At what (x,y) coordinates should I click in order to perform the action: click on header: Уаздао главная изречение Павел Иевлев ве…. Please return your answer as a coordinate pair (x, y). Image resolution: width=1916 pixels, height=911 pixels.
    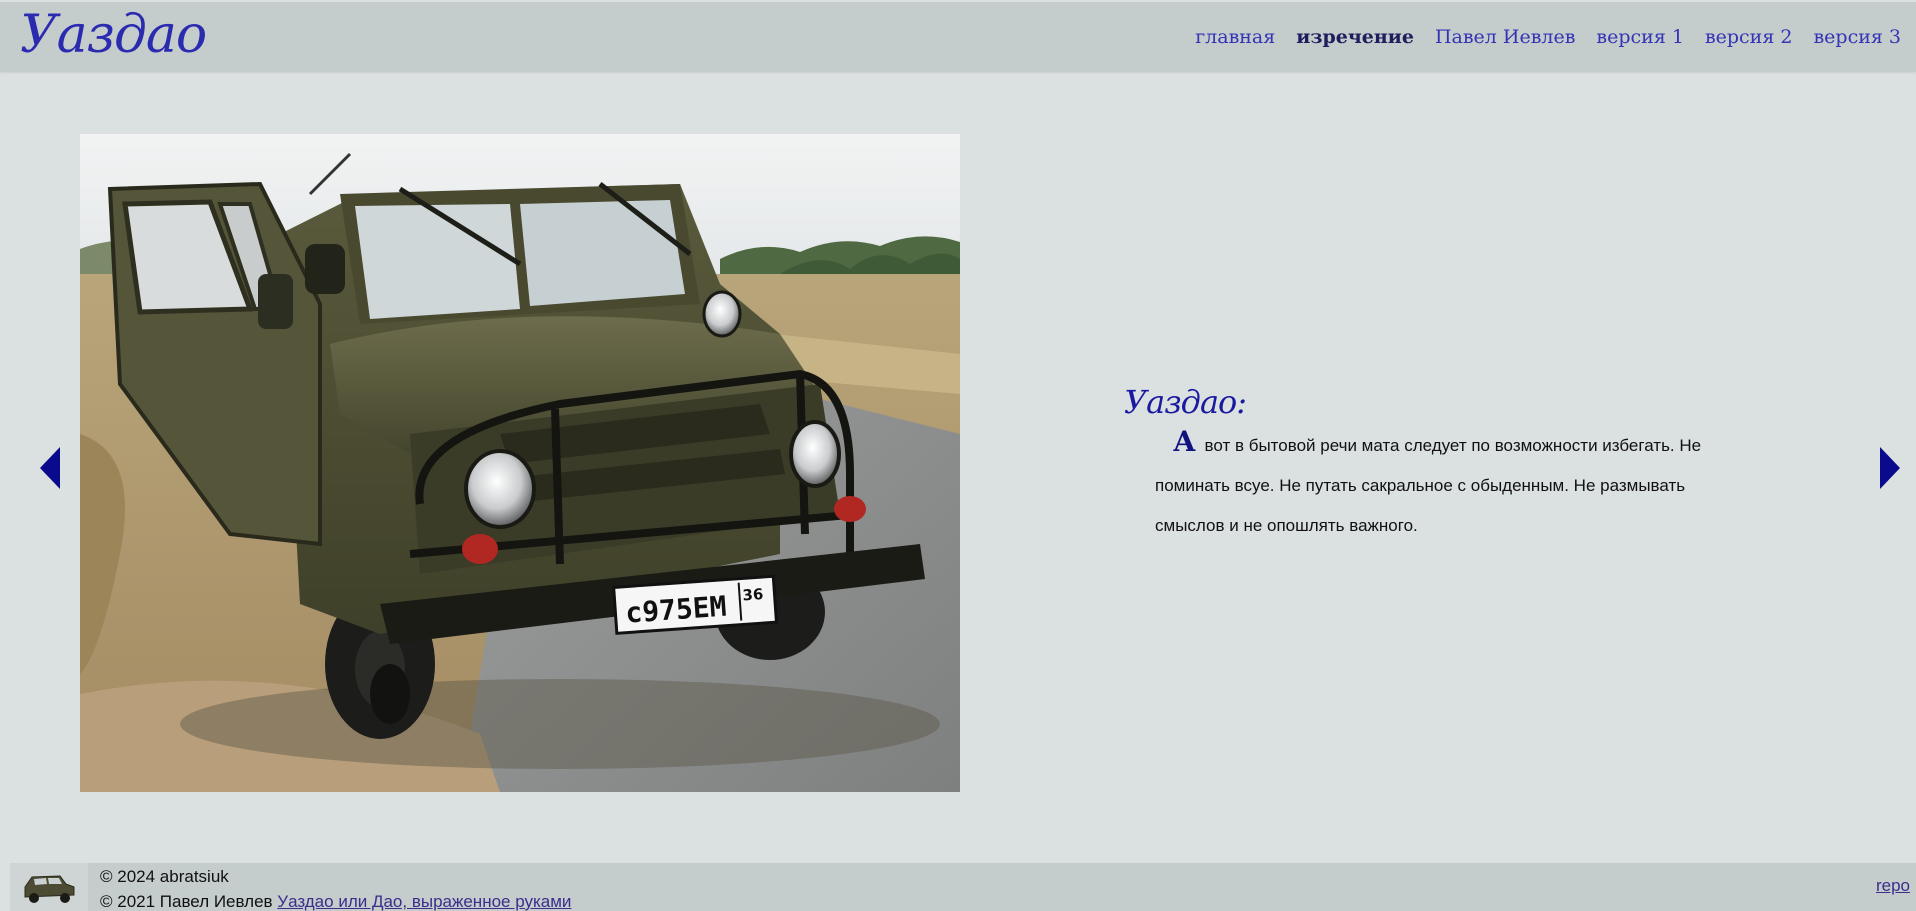
    Looking at the image, I should click on (958, 37).